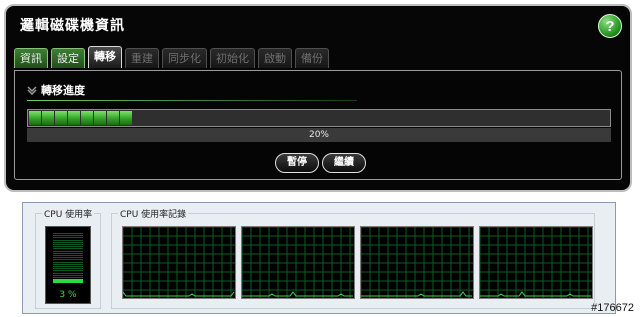  What do you see at coordinates (32, 90) in the screenshot?
I see `chevron-down-icon` at bounding box center [32, 90].